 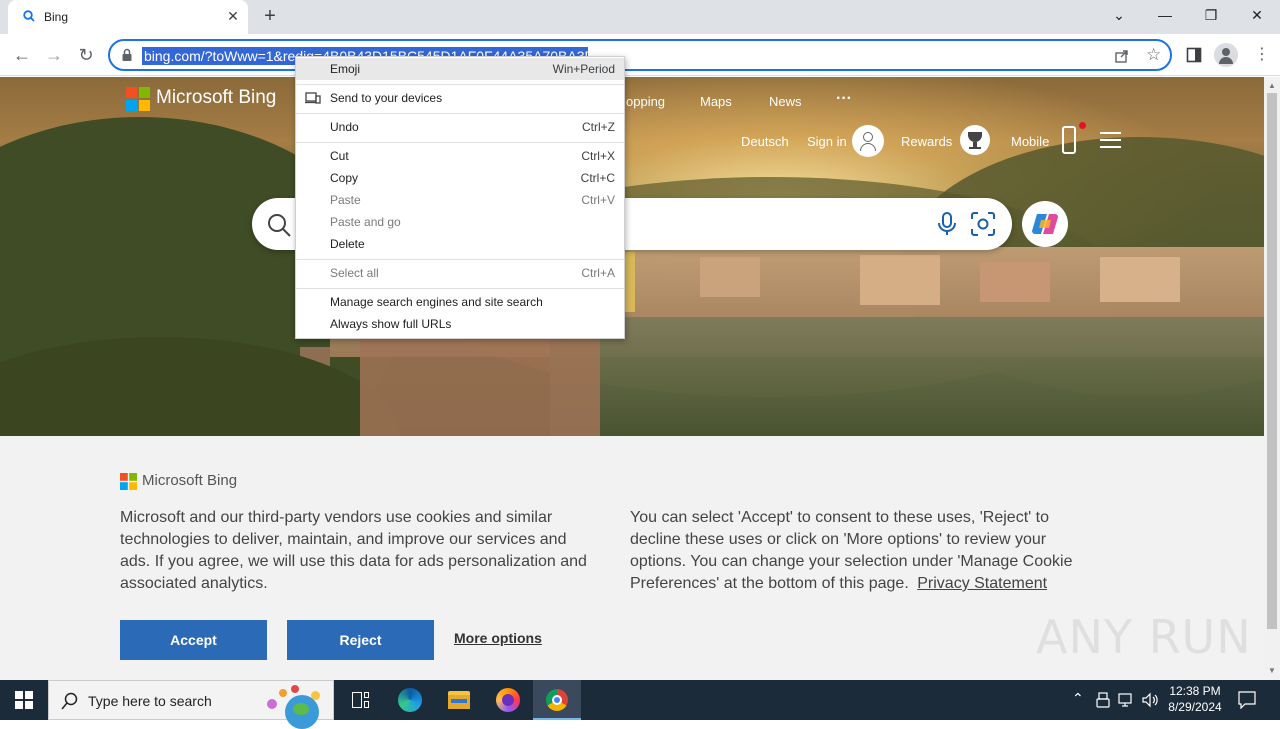 I want to click on taskbar-search-box: Type here to search, so click(x=191, y=704).